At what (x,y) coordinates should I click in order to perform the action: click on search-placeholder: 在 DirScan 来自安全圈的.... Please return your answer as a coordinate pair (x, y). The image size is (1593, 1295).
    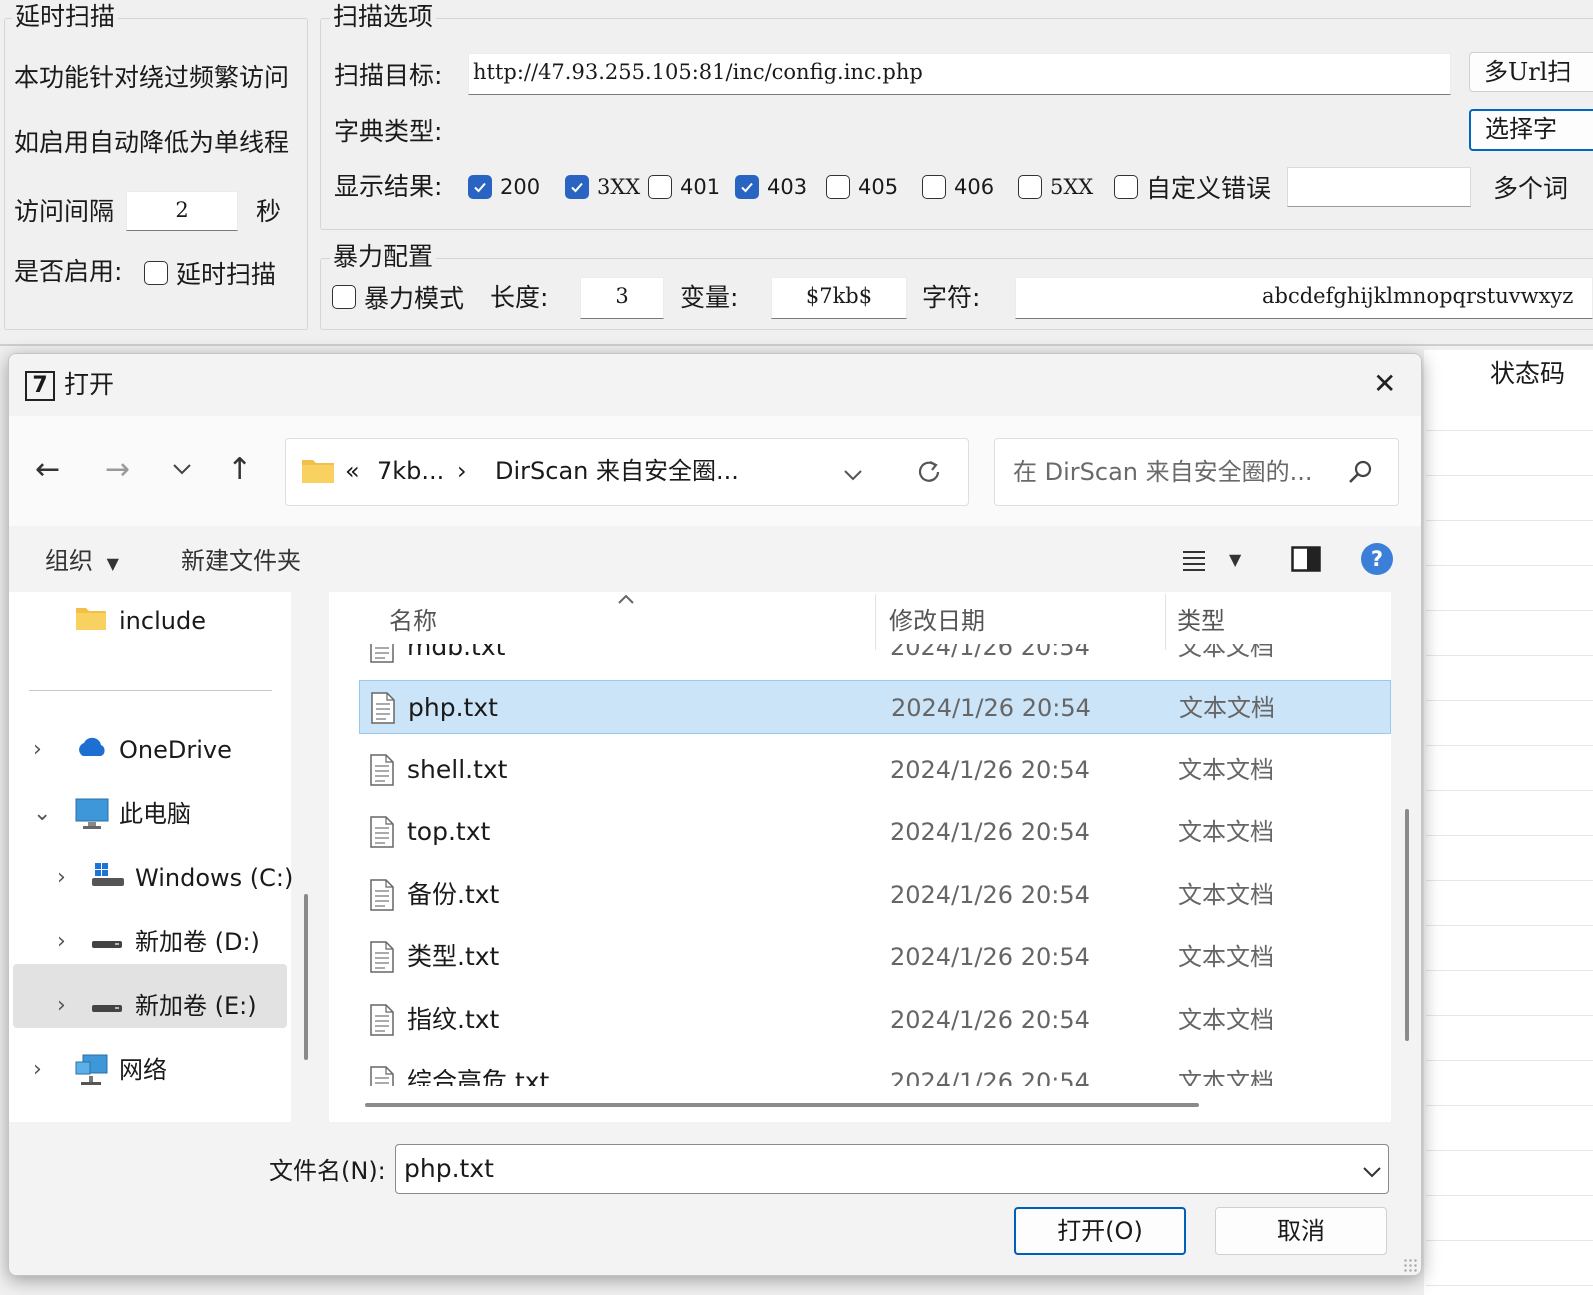
    Looking at the image, I should click on (1163, 472).